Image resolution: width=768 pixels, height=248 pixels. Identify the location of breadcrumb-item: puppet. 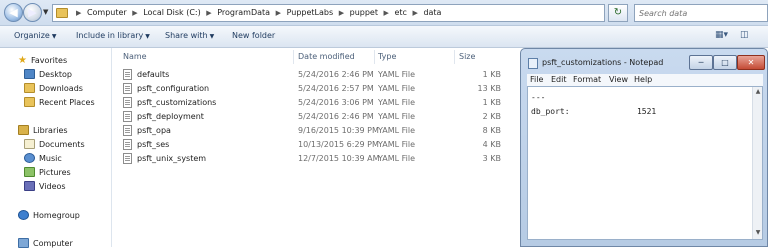
(364, 12).